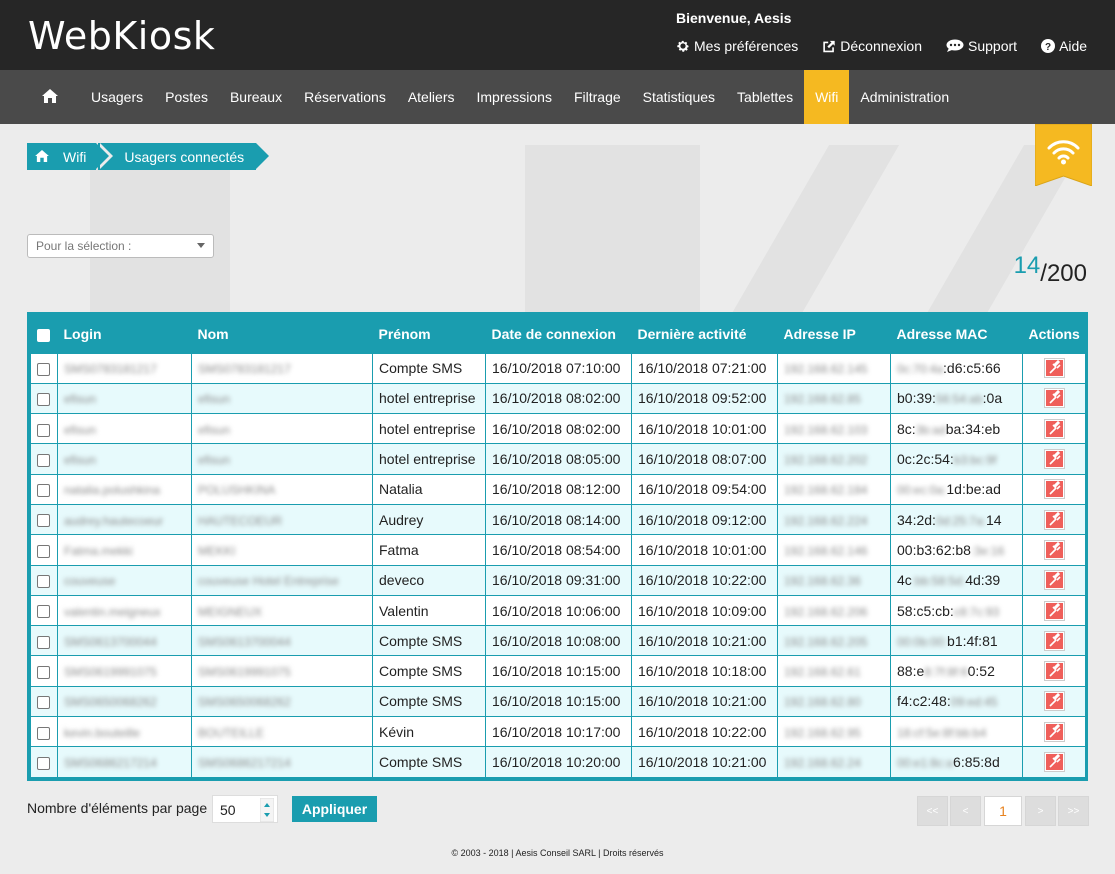 This screenshot has height=874, width=1115. Describe the element at coordinates (981, 46) in the screenshot. I see `support-link: Support` at that location.